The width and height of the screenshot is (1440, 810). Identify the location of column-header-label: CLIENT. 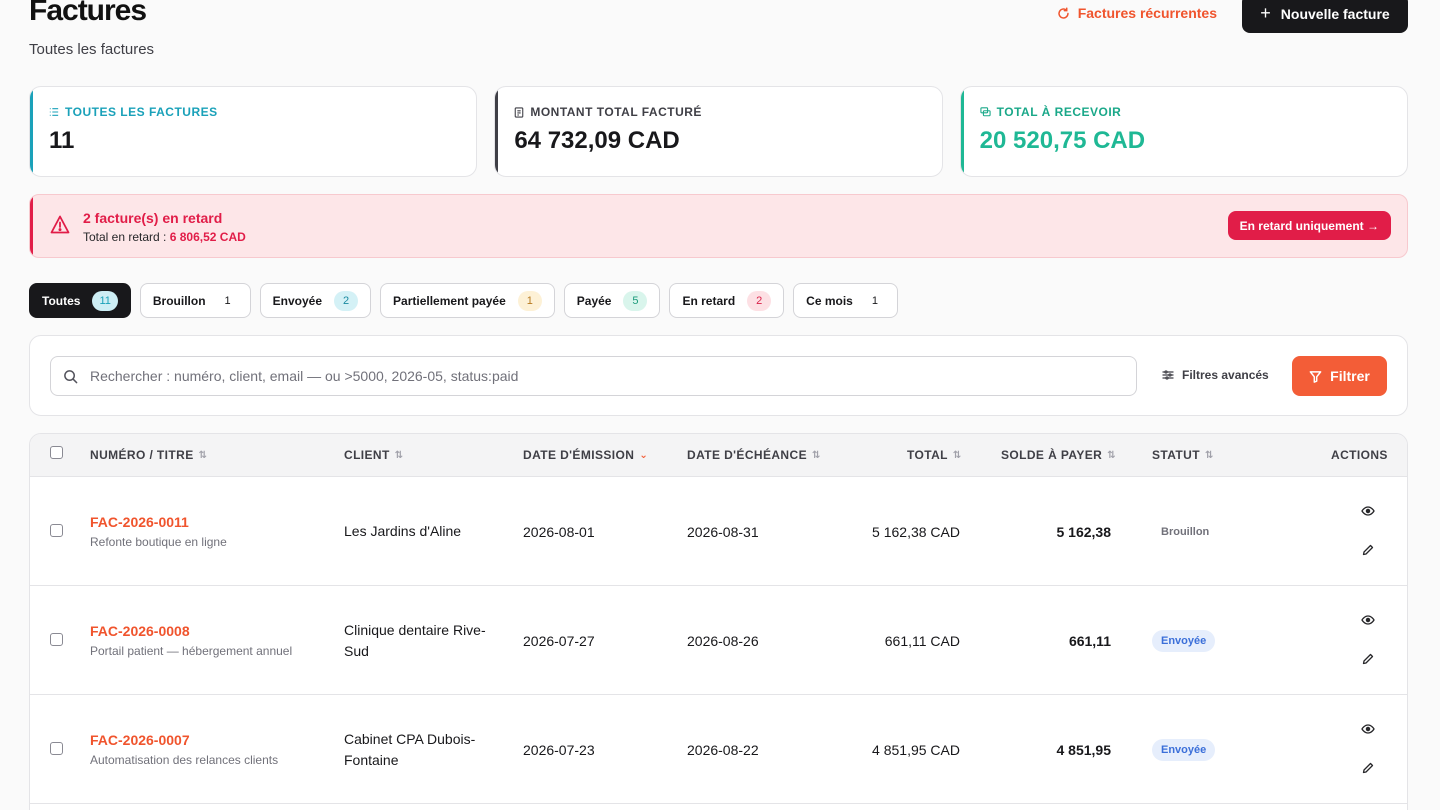
(367, 455).